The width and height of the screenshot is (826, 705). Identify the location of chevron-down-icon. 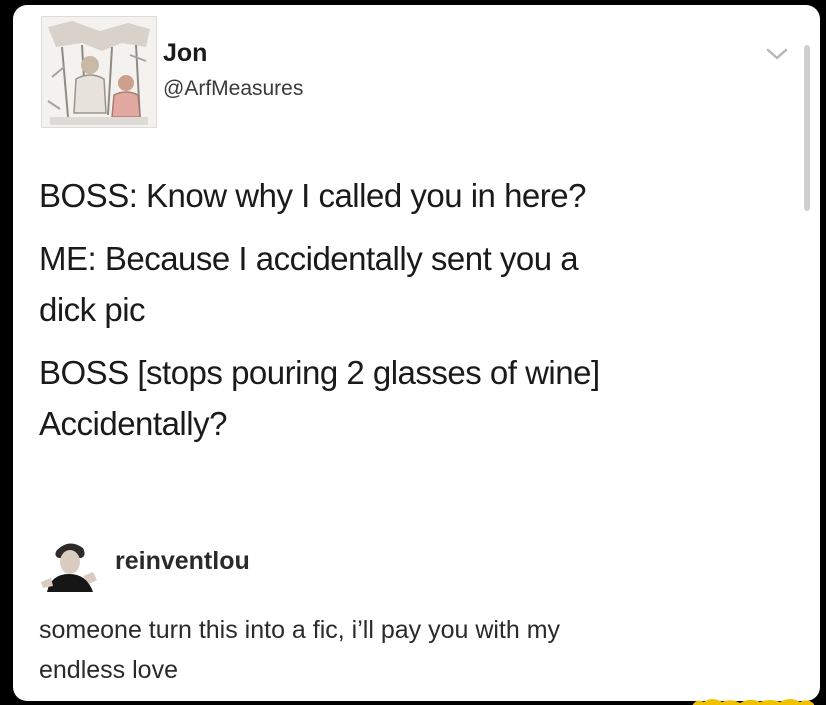
(777, 54).